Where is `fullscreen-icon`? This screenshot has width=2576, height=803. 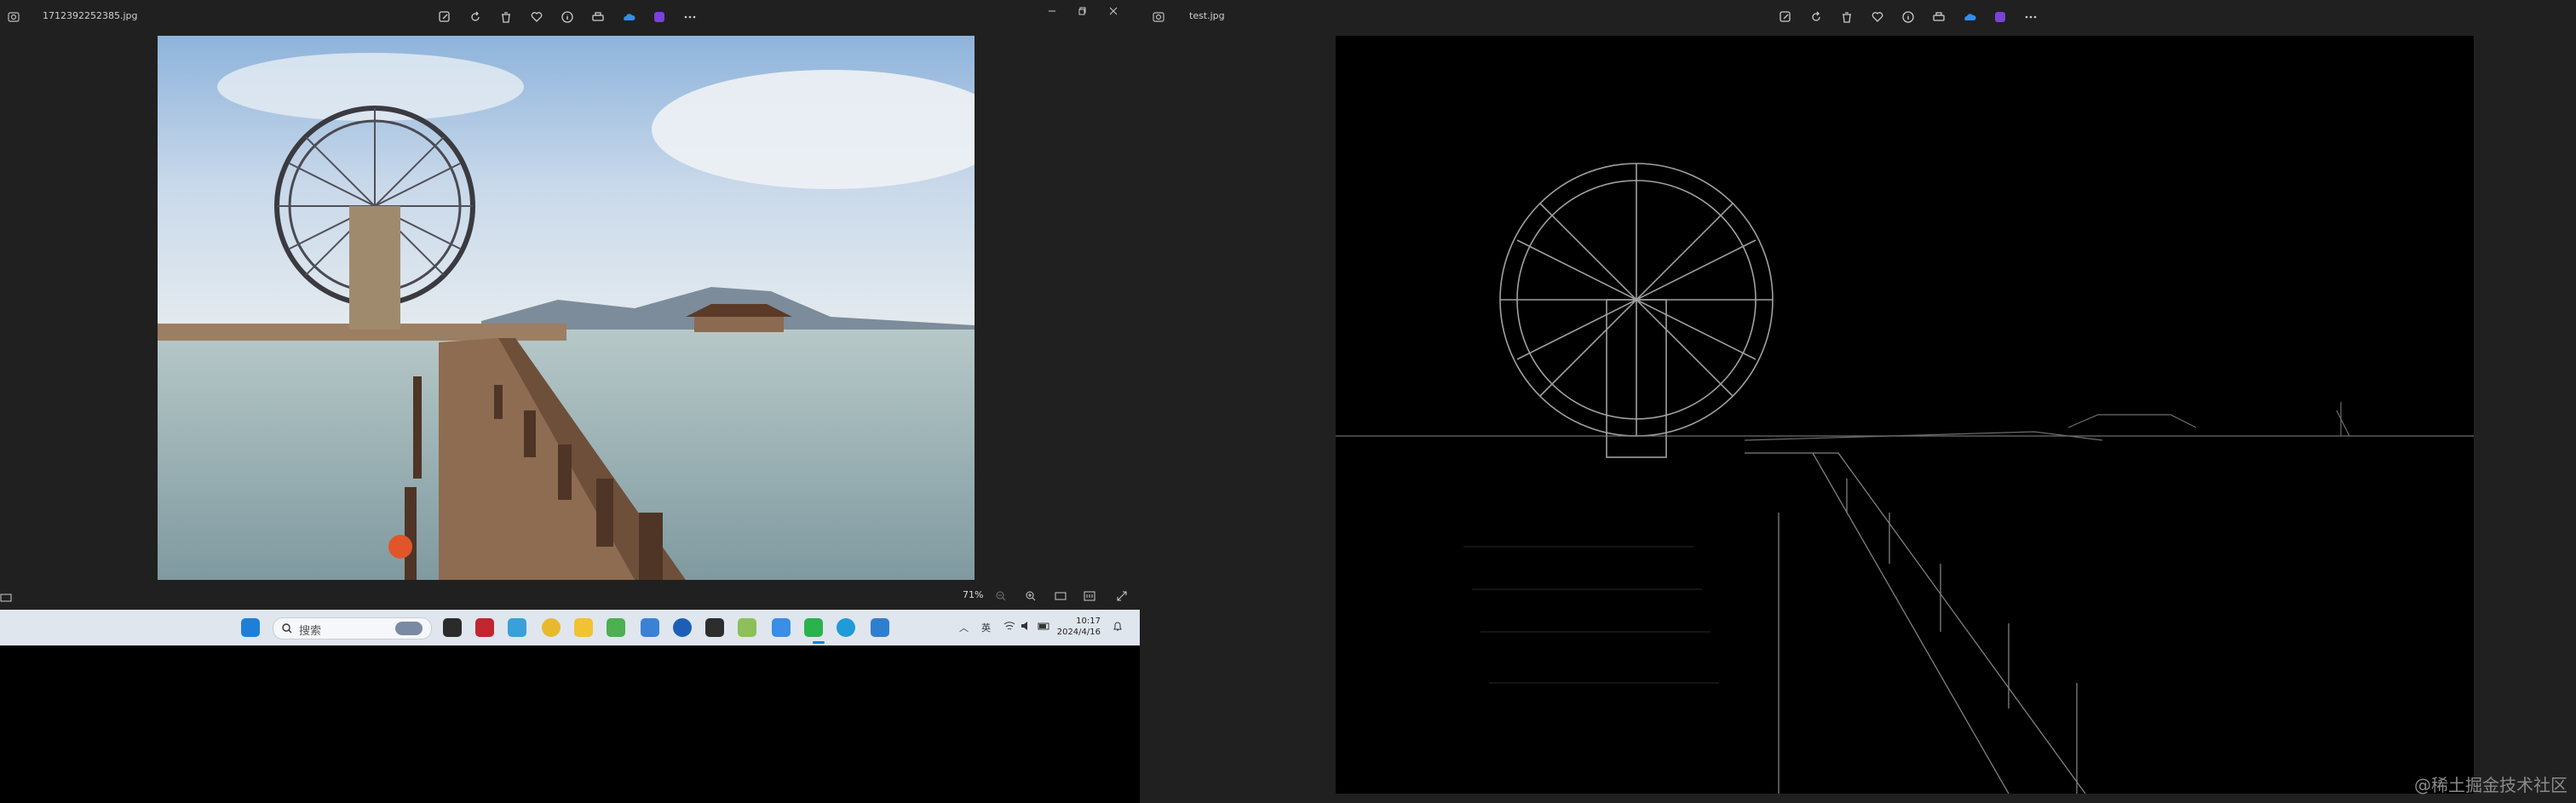
fullscreen-icon is located at coordinates (1122, 597).